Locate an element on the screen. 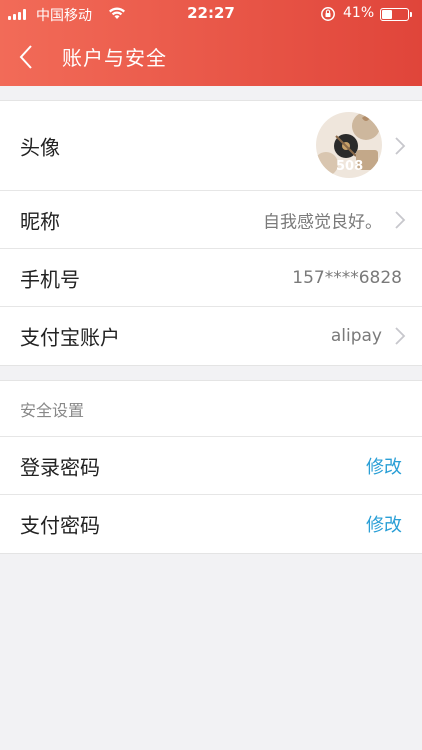  back-button is located at coordinates (26, 57).